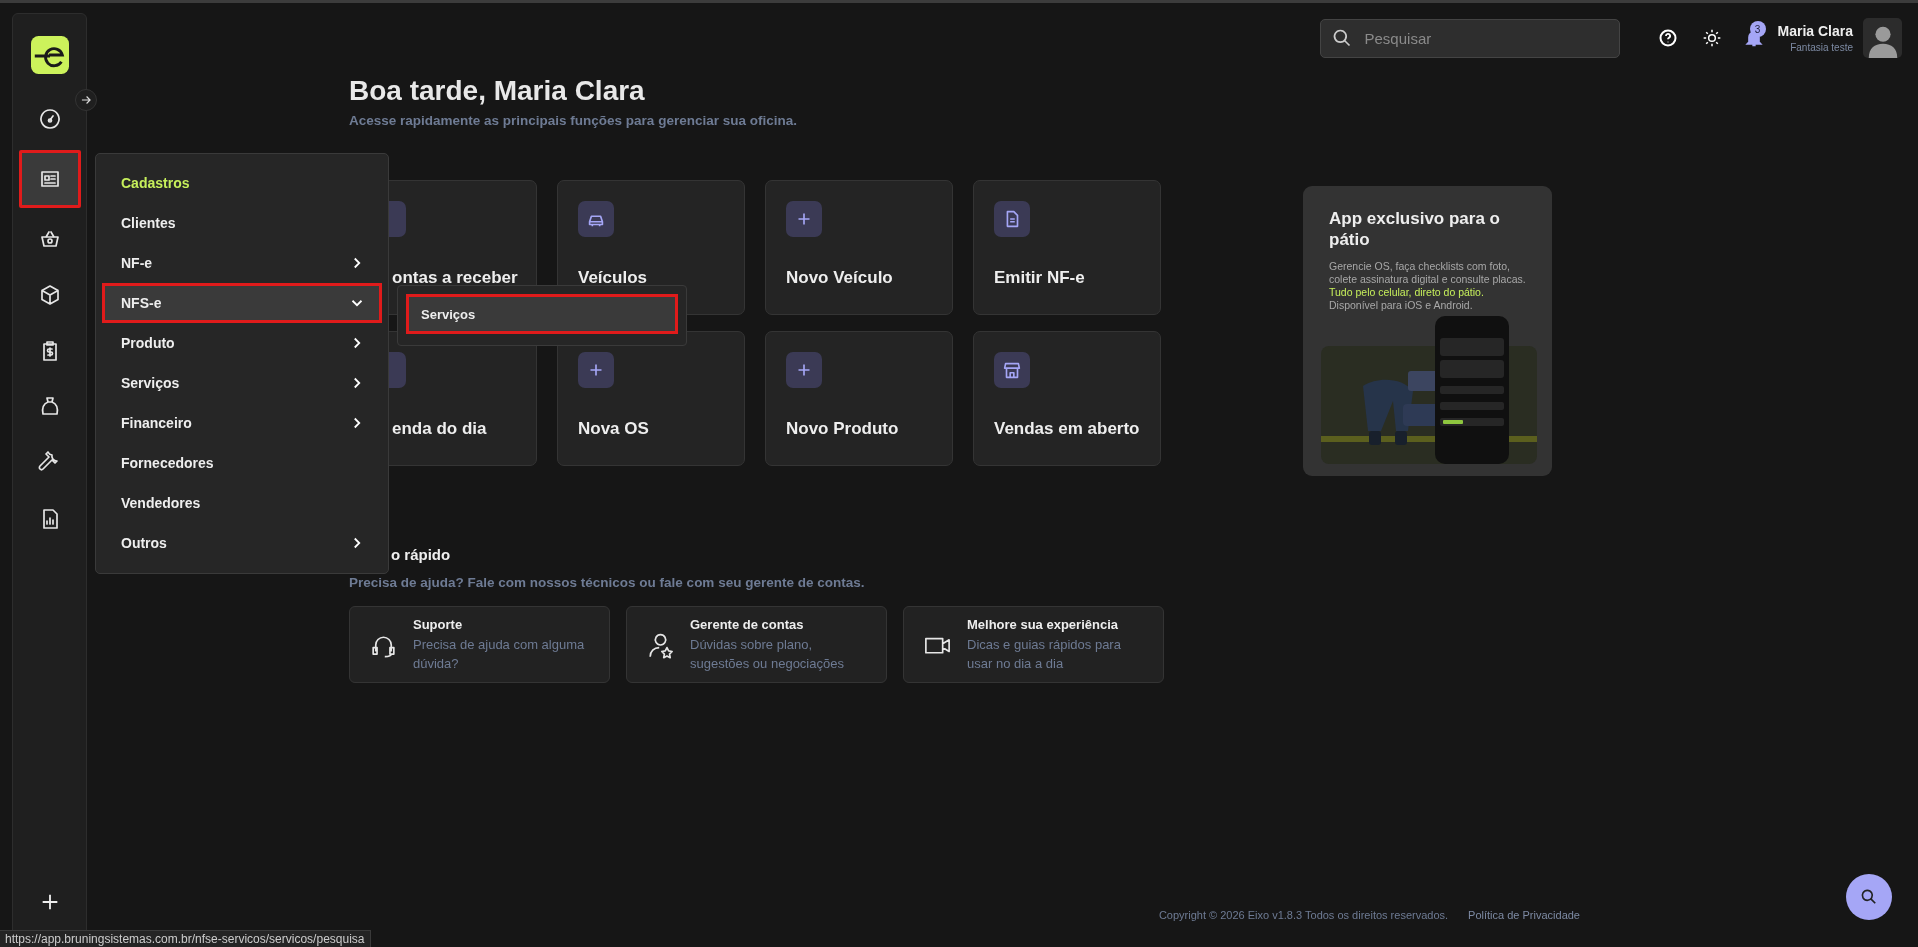  What do you see at coordinates (1067, 429) in the screenshot?
I see `shortcut-title: Vendas em aberto` at bounding box center [1067, 429].